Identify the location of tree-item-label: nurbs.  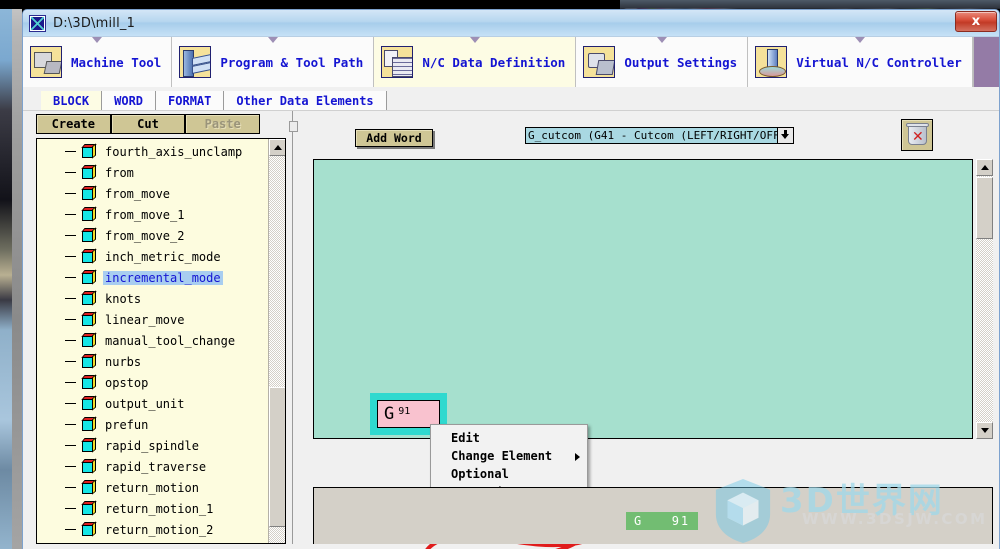
(123, 361).